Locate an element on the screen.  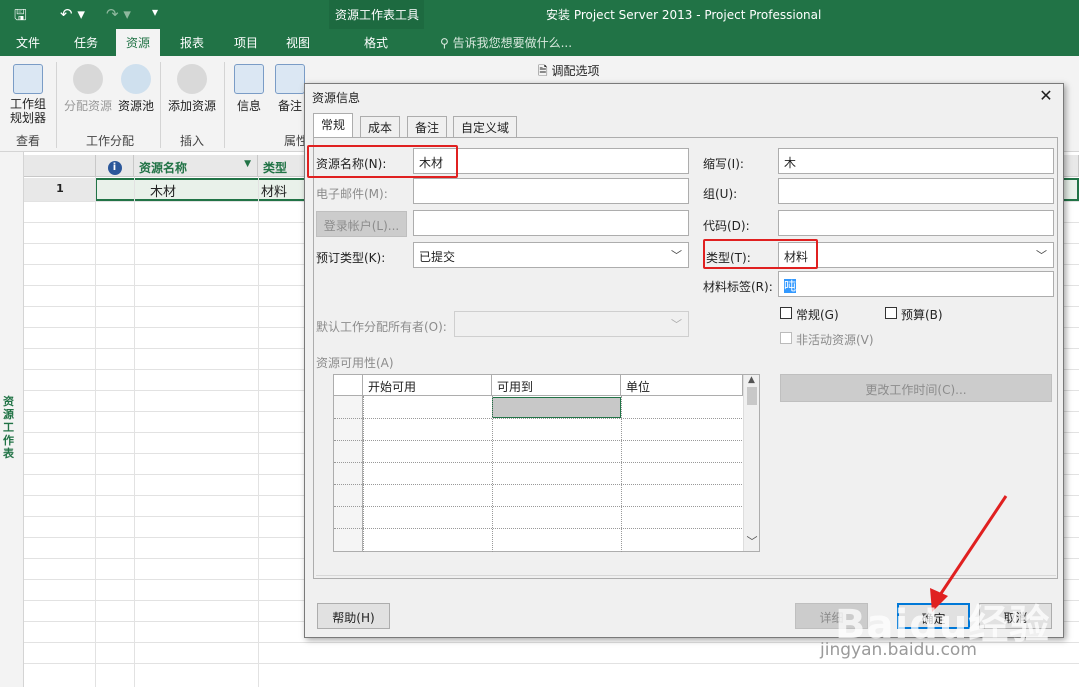
leveling-options-button: 🗎 调配选项 is located at coordinates (568, 72).